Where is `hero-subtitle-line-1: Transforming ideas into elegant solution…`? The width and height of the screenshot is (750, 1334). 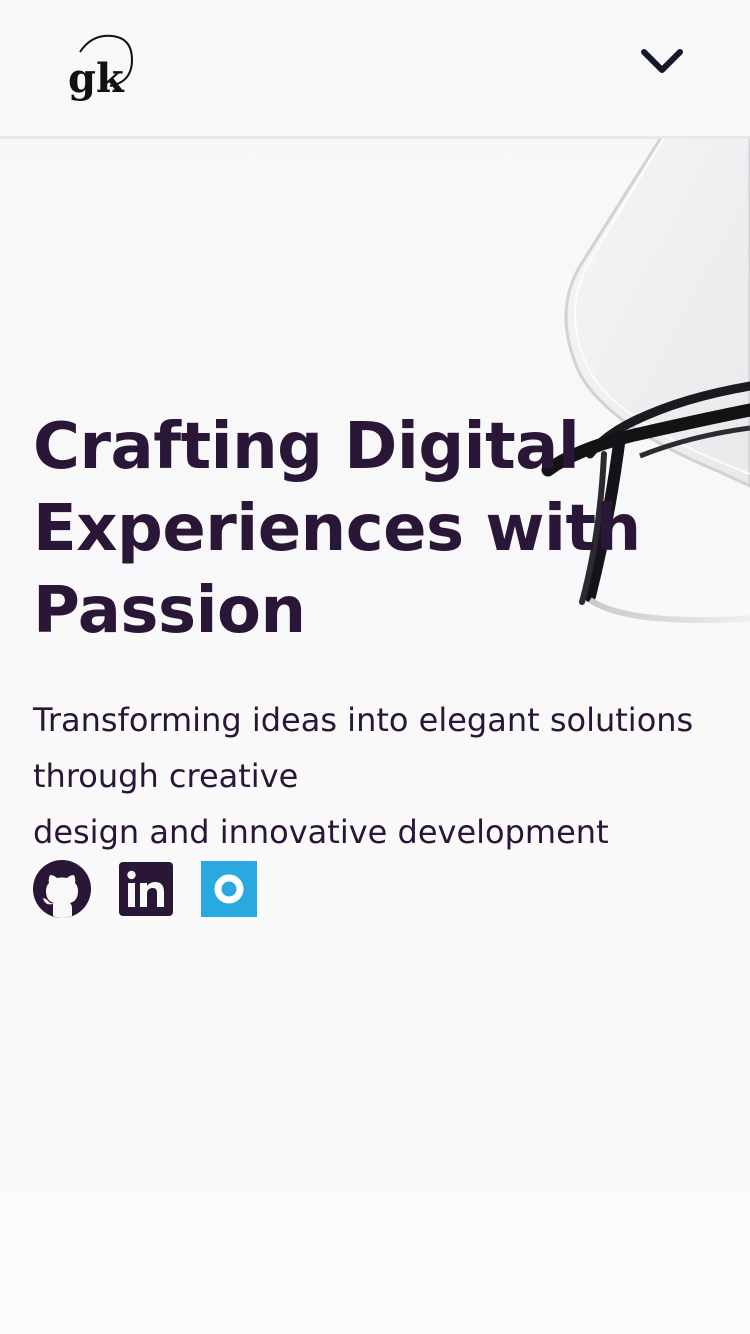 hero-subtitle-line-1: Transforming ideas into elegant solution… is located at coordinates (363, 720).